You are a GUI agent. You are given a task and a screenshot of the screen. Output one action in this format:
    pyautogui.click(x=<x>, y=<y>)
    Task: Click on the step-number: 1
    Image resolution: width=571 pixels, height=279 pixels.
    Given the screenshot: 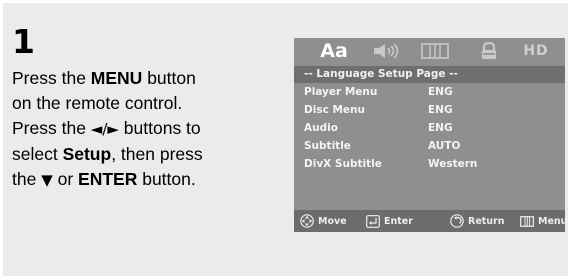 What is the action you would take?
    pyautogui.click(x=23, y=41)
    